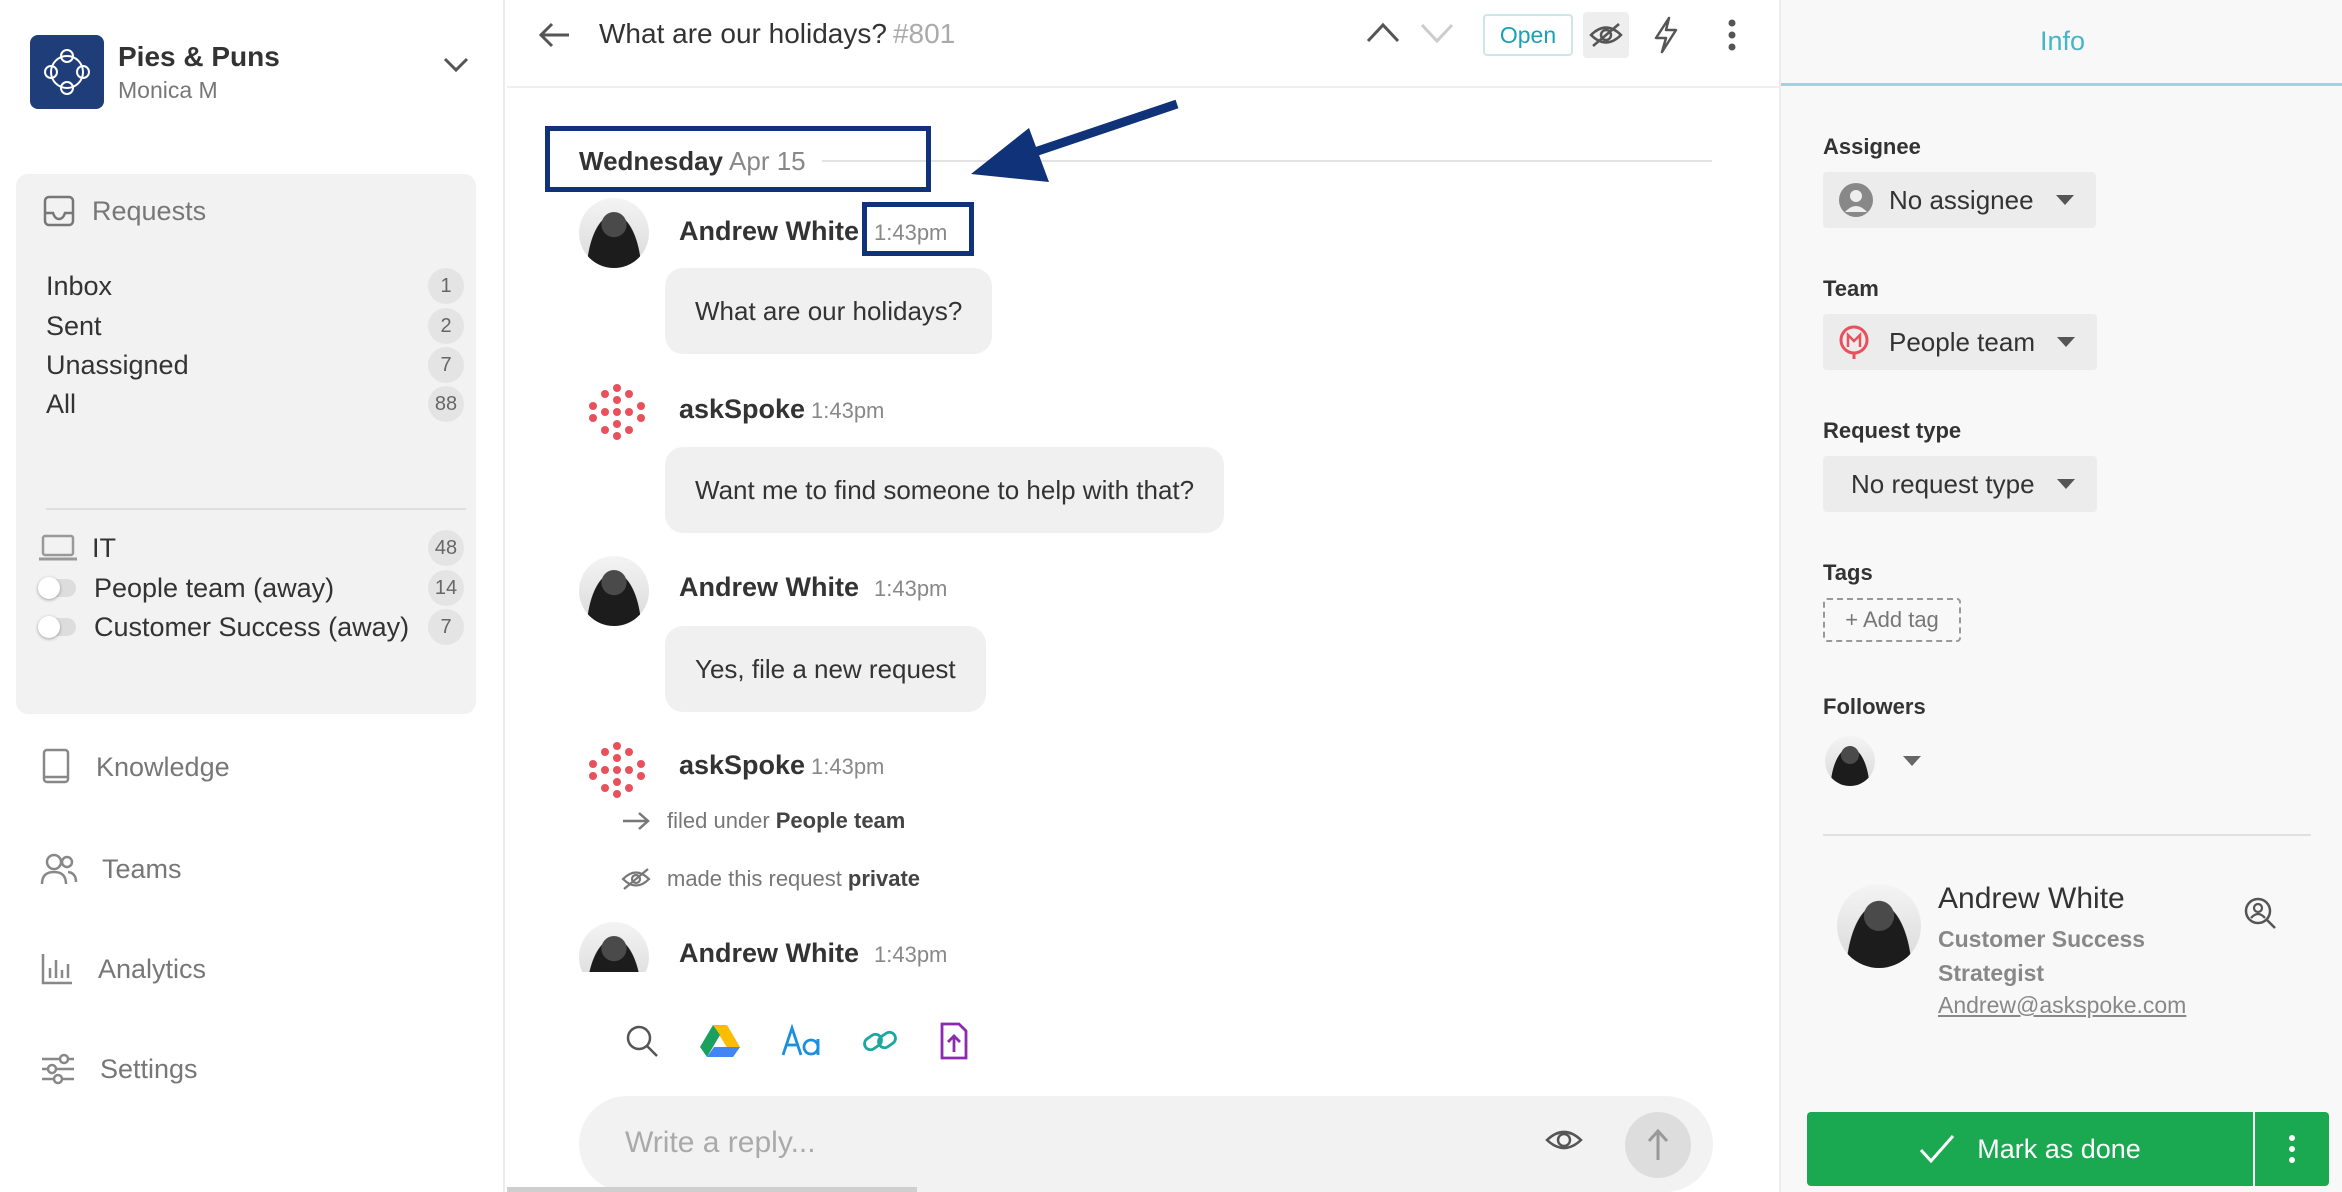  I want to click on assignee-dropdown: No assignee, so click(1959, 200).